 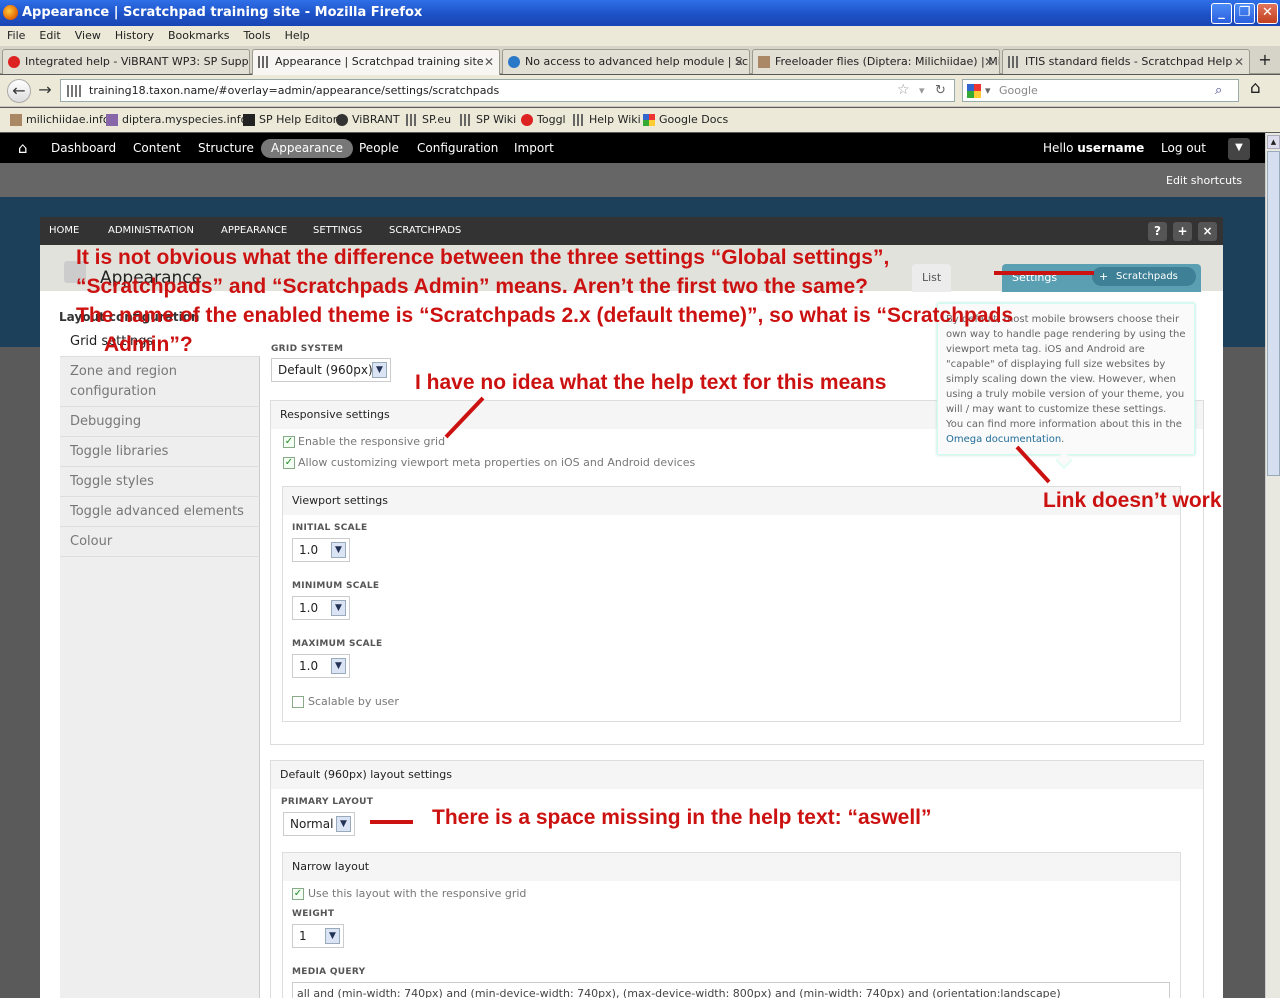 I want to click on annotation-line-help, so click(x=464, y=417).